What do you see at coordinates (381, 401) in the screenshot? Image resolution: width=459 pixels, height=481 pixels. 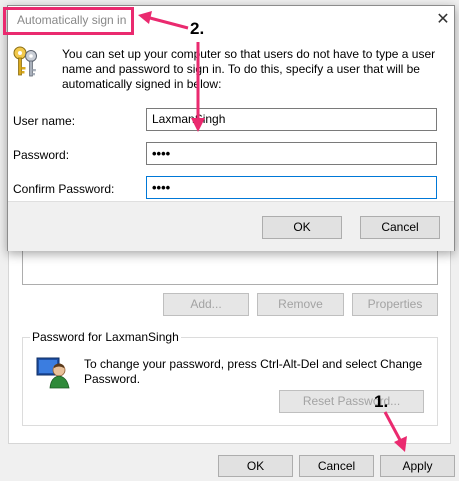 I see `step-1-label: 1.` at bounding box center [381, 401].